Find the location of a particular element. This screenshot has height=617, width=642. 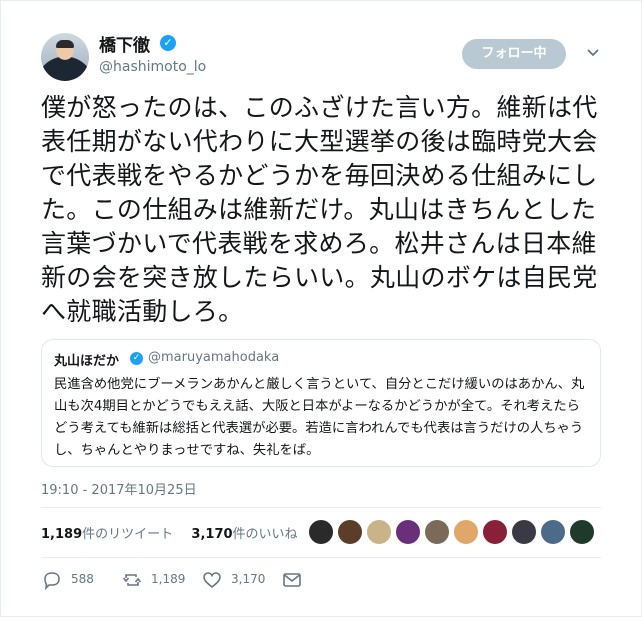

like-stat-count: 3,170 is located at coordinates (212, 534).